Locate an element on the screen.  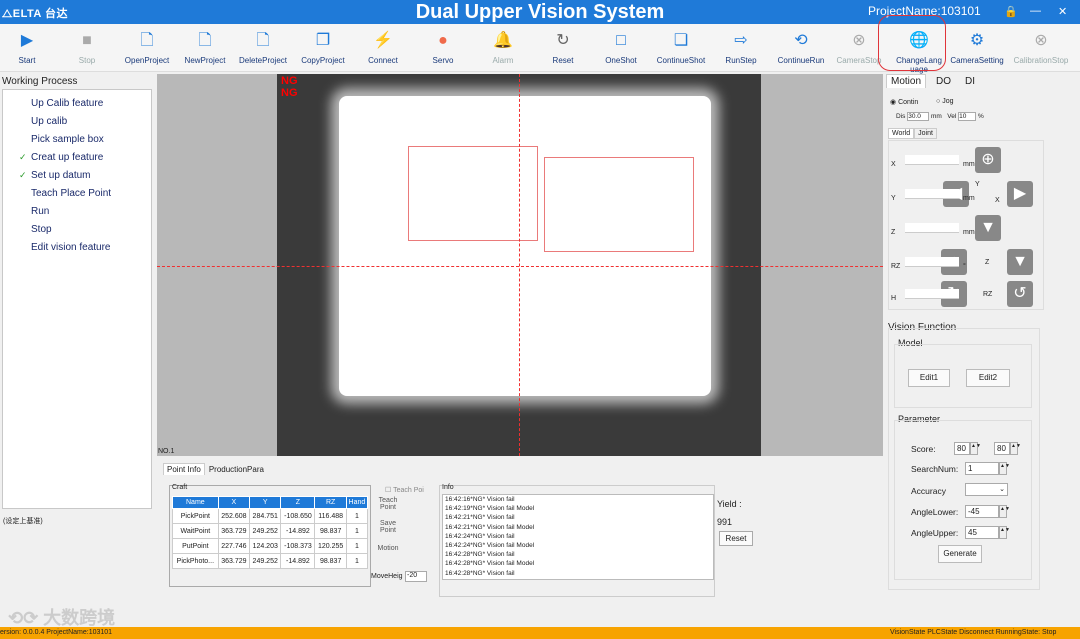
minimize-icon: — is located at coordinates (1035, 11).